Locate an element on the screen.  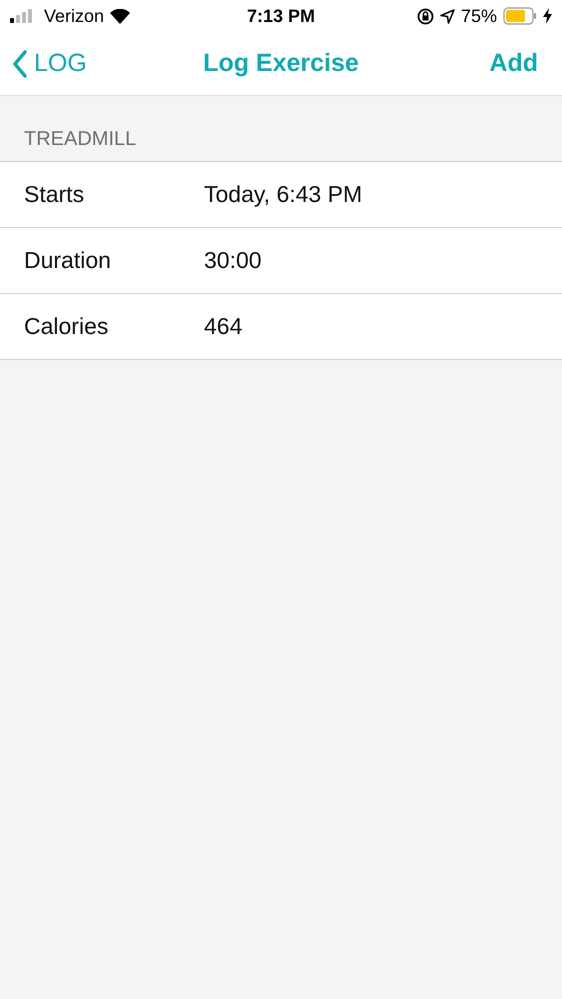
chevron-left-icon is located at coordinates (20, 64).